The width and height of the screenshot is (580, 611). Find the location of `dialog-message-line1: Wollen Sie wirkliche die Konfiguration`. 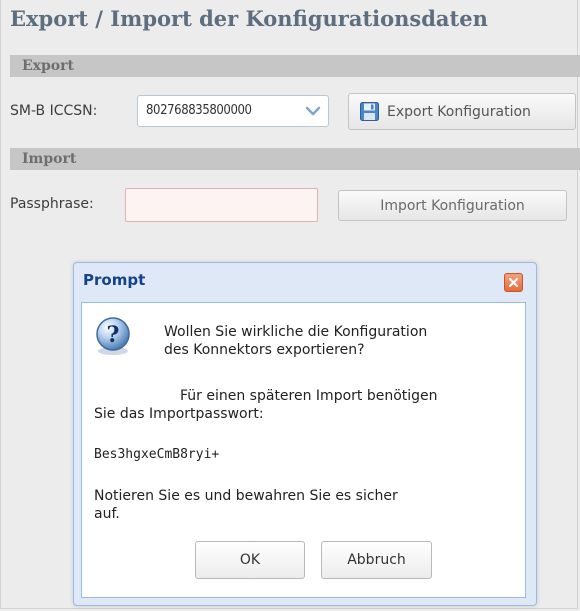

dialog-message-line1: Wollen Sie wirkliche die Konfiguration is located at coordinates (296, 332).